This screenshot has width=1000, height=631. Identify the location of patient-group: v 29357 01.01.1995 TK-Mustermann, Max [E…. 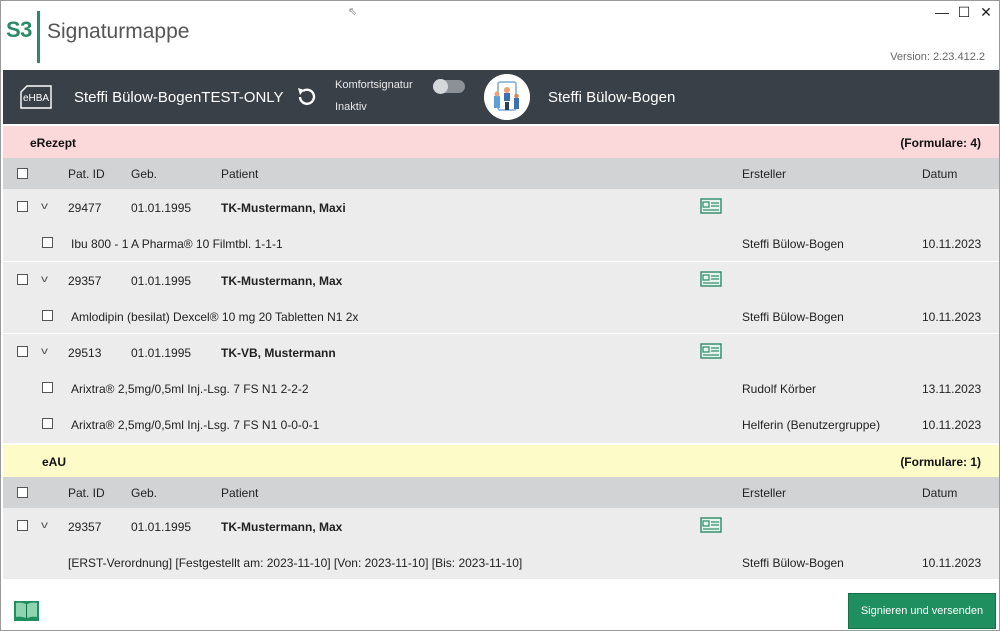
(501, 544).